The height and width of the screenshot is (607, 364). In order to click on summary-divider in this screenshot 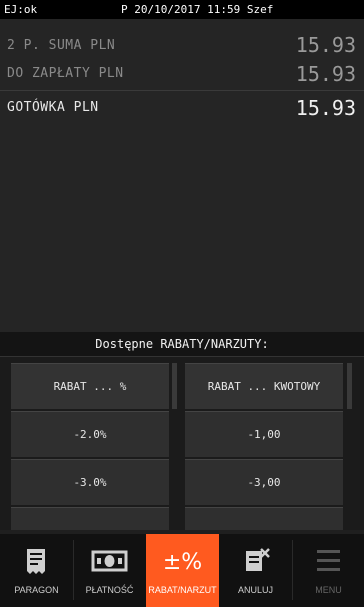, I will do `click(182, 90)`.